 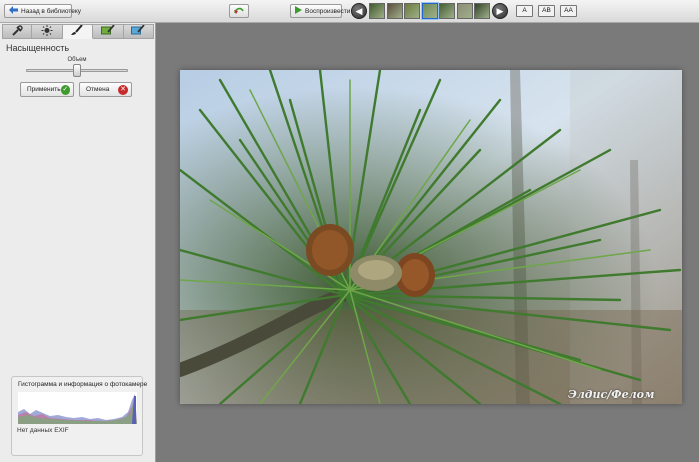 I want to click on brush-icon, so click(x=77, y=31).